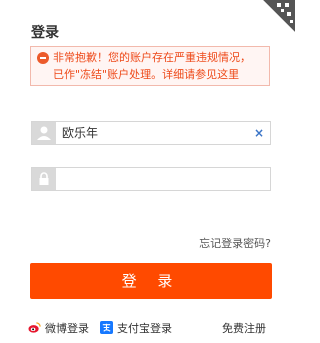  What do you see at coordinates (43, 58) in the screenshot?
I see `minus-circle-icon` at bounding box center [43, 58].